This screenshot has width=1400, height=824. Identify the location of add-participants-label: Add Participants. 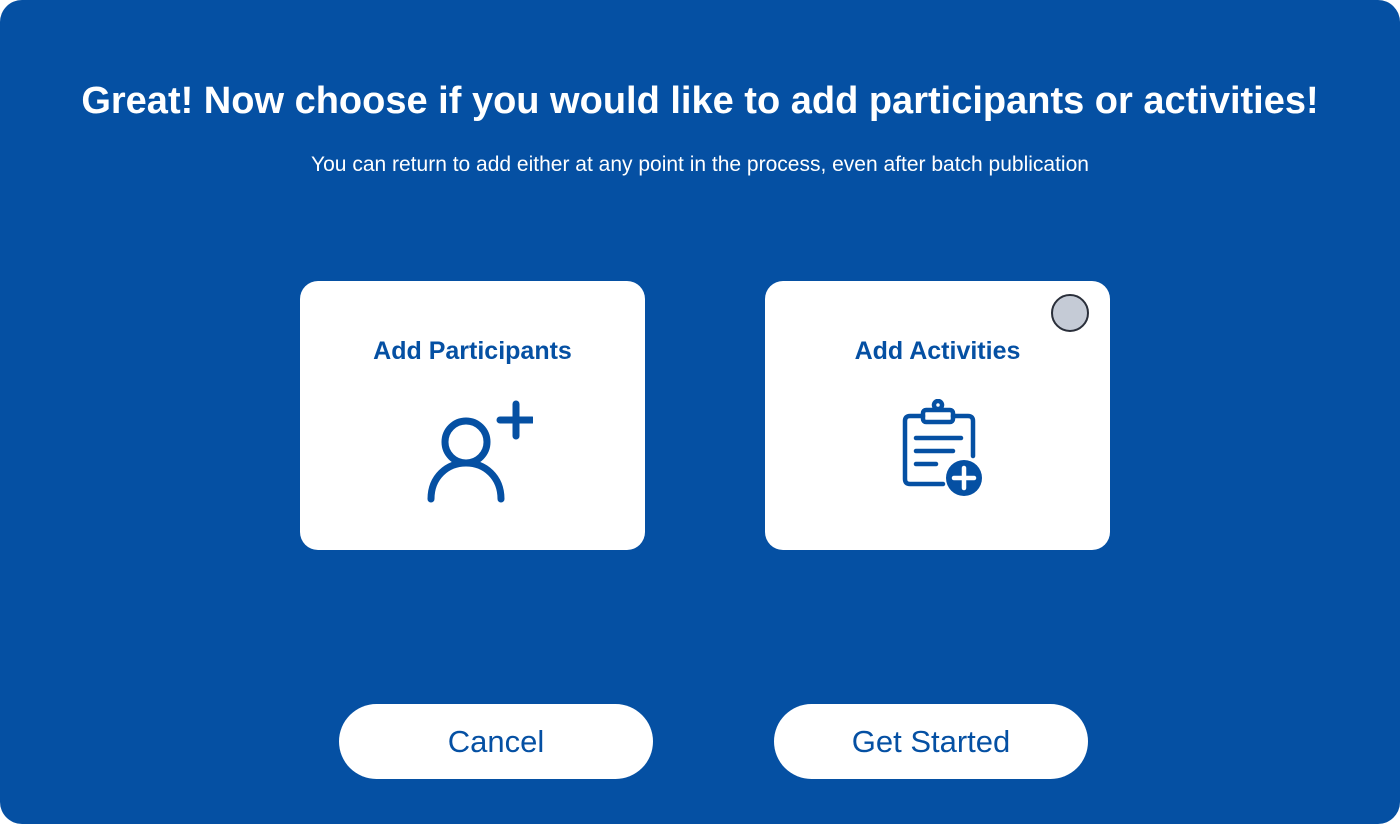
(472, 351).